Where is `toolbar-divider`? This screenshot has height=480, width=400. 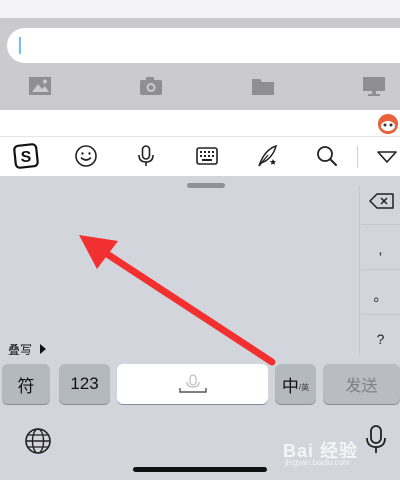 toolbar-divider is located at coordinates (357, 157).